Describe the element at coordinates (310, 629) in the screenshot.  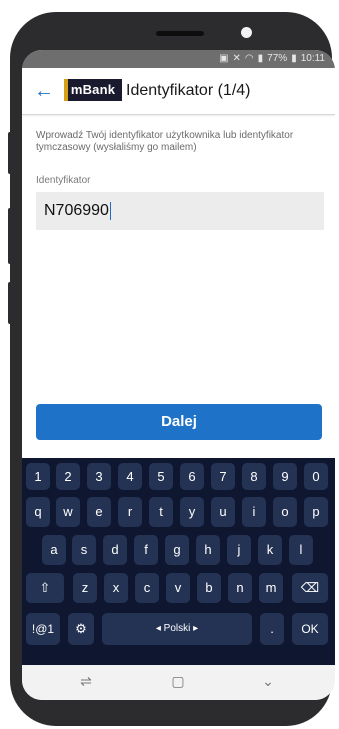
I see `ok-key: OK` at that location.